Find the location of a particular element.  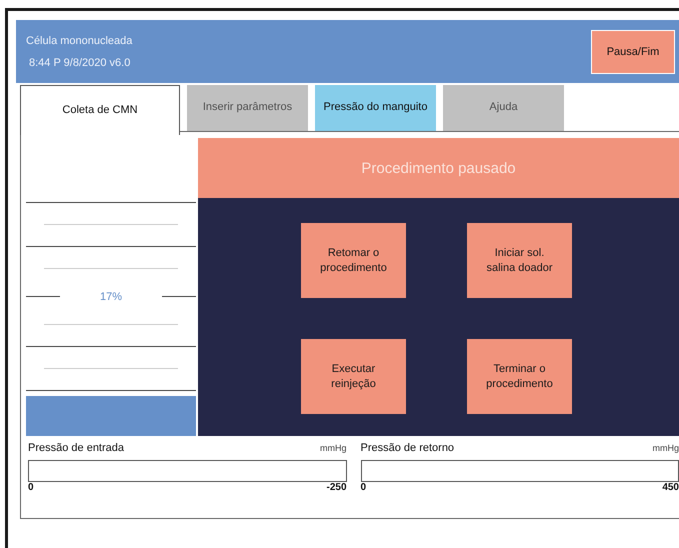

action-button: Retomar o procedimento is located at coordinates (353, 260).